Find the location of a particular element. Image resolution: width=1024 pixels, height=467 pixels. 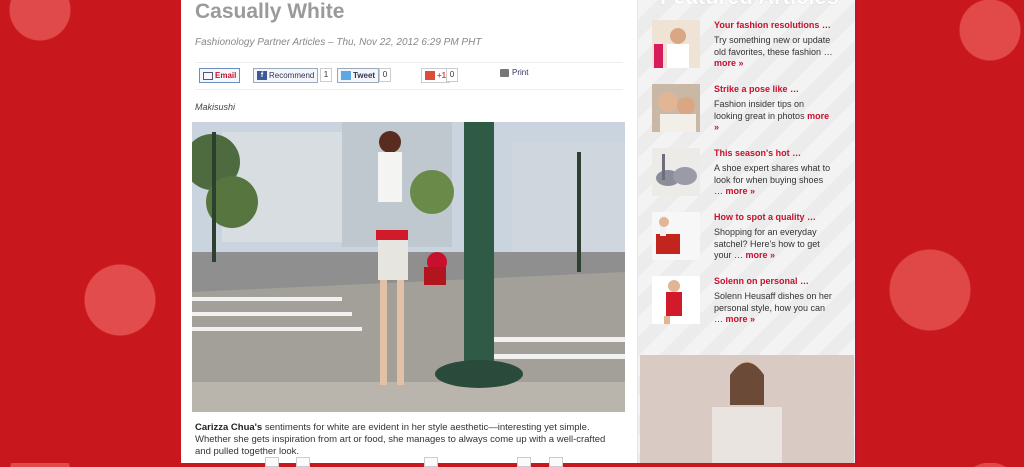

print-button: Print is located at coordinates (514, 72).